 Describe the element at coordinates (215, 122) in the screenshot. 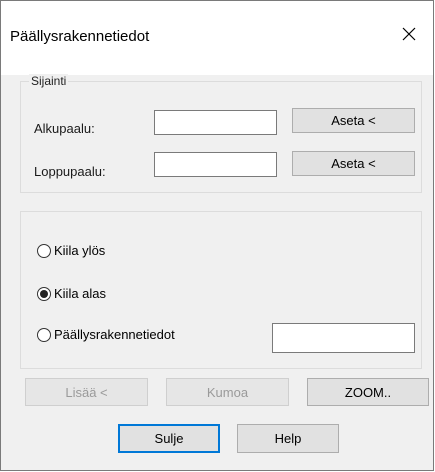

I see `start-input` at that location.